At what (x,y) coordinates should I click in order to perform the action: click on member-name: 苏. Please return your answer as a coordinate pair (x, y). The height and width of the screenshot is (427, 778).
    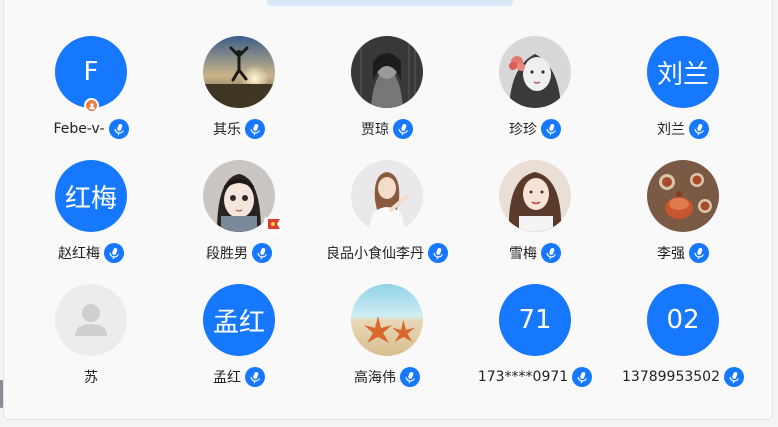
    Looking at the image, I should click on (91, 378).